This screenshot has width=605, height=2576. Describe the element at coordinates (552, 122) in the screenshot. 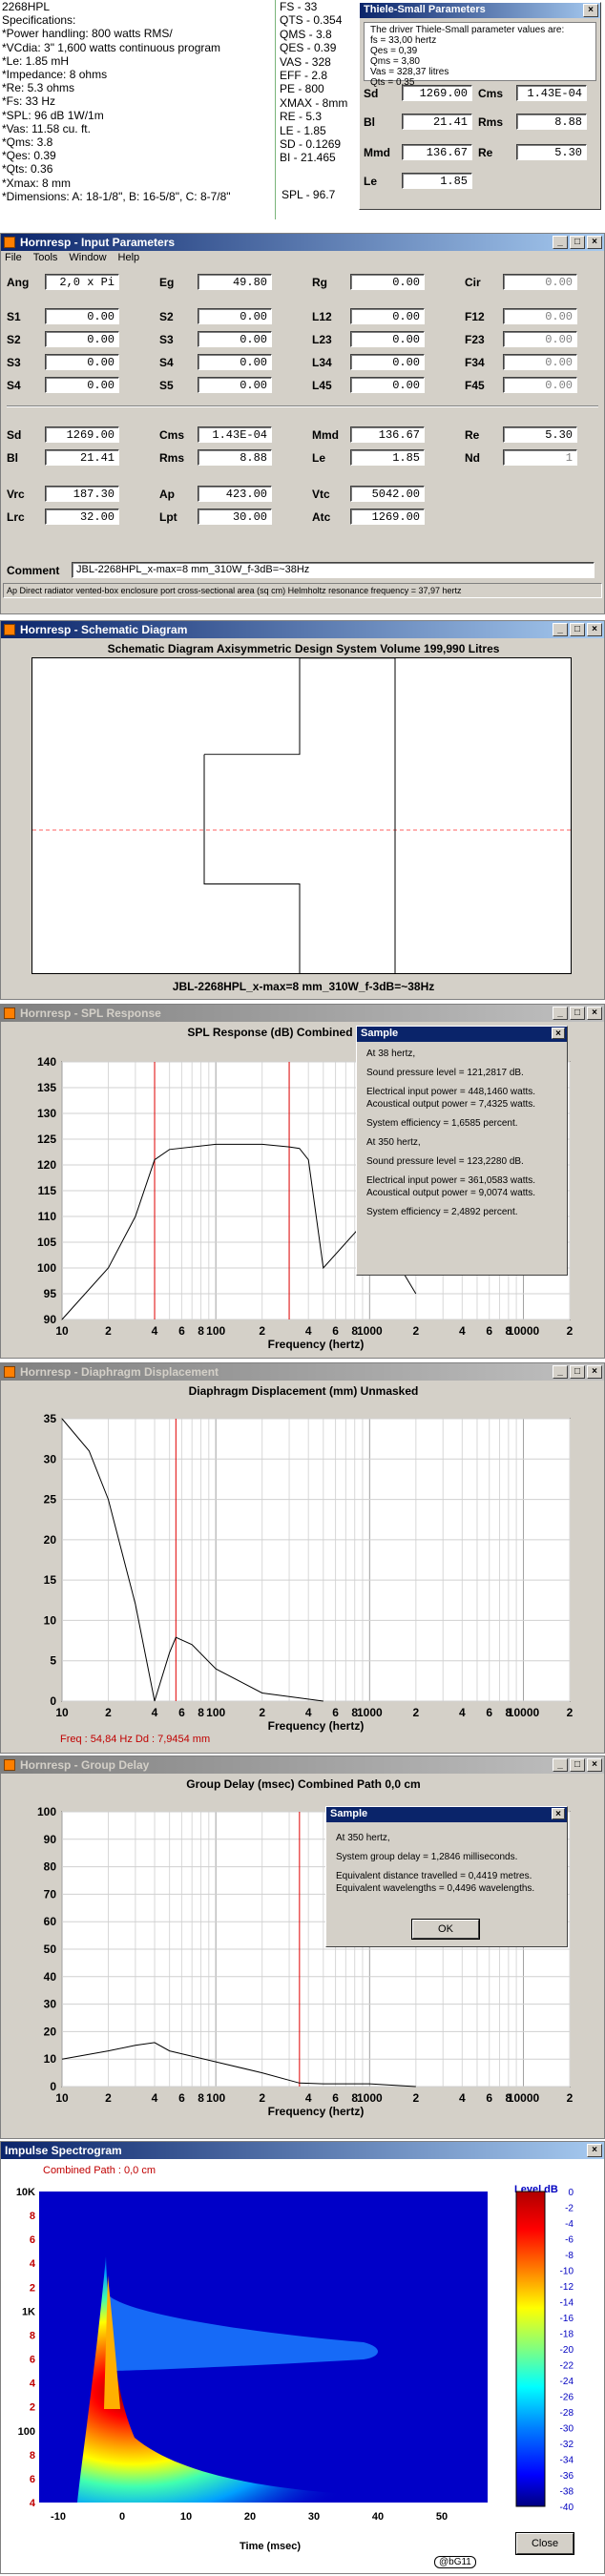

I see `ts-field: 8.88` at that location.